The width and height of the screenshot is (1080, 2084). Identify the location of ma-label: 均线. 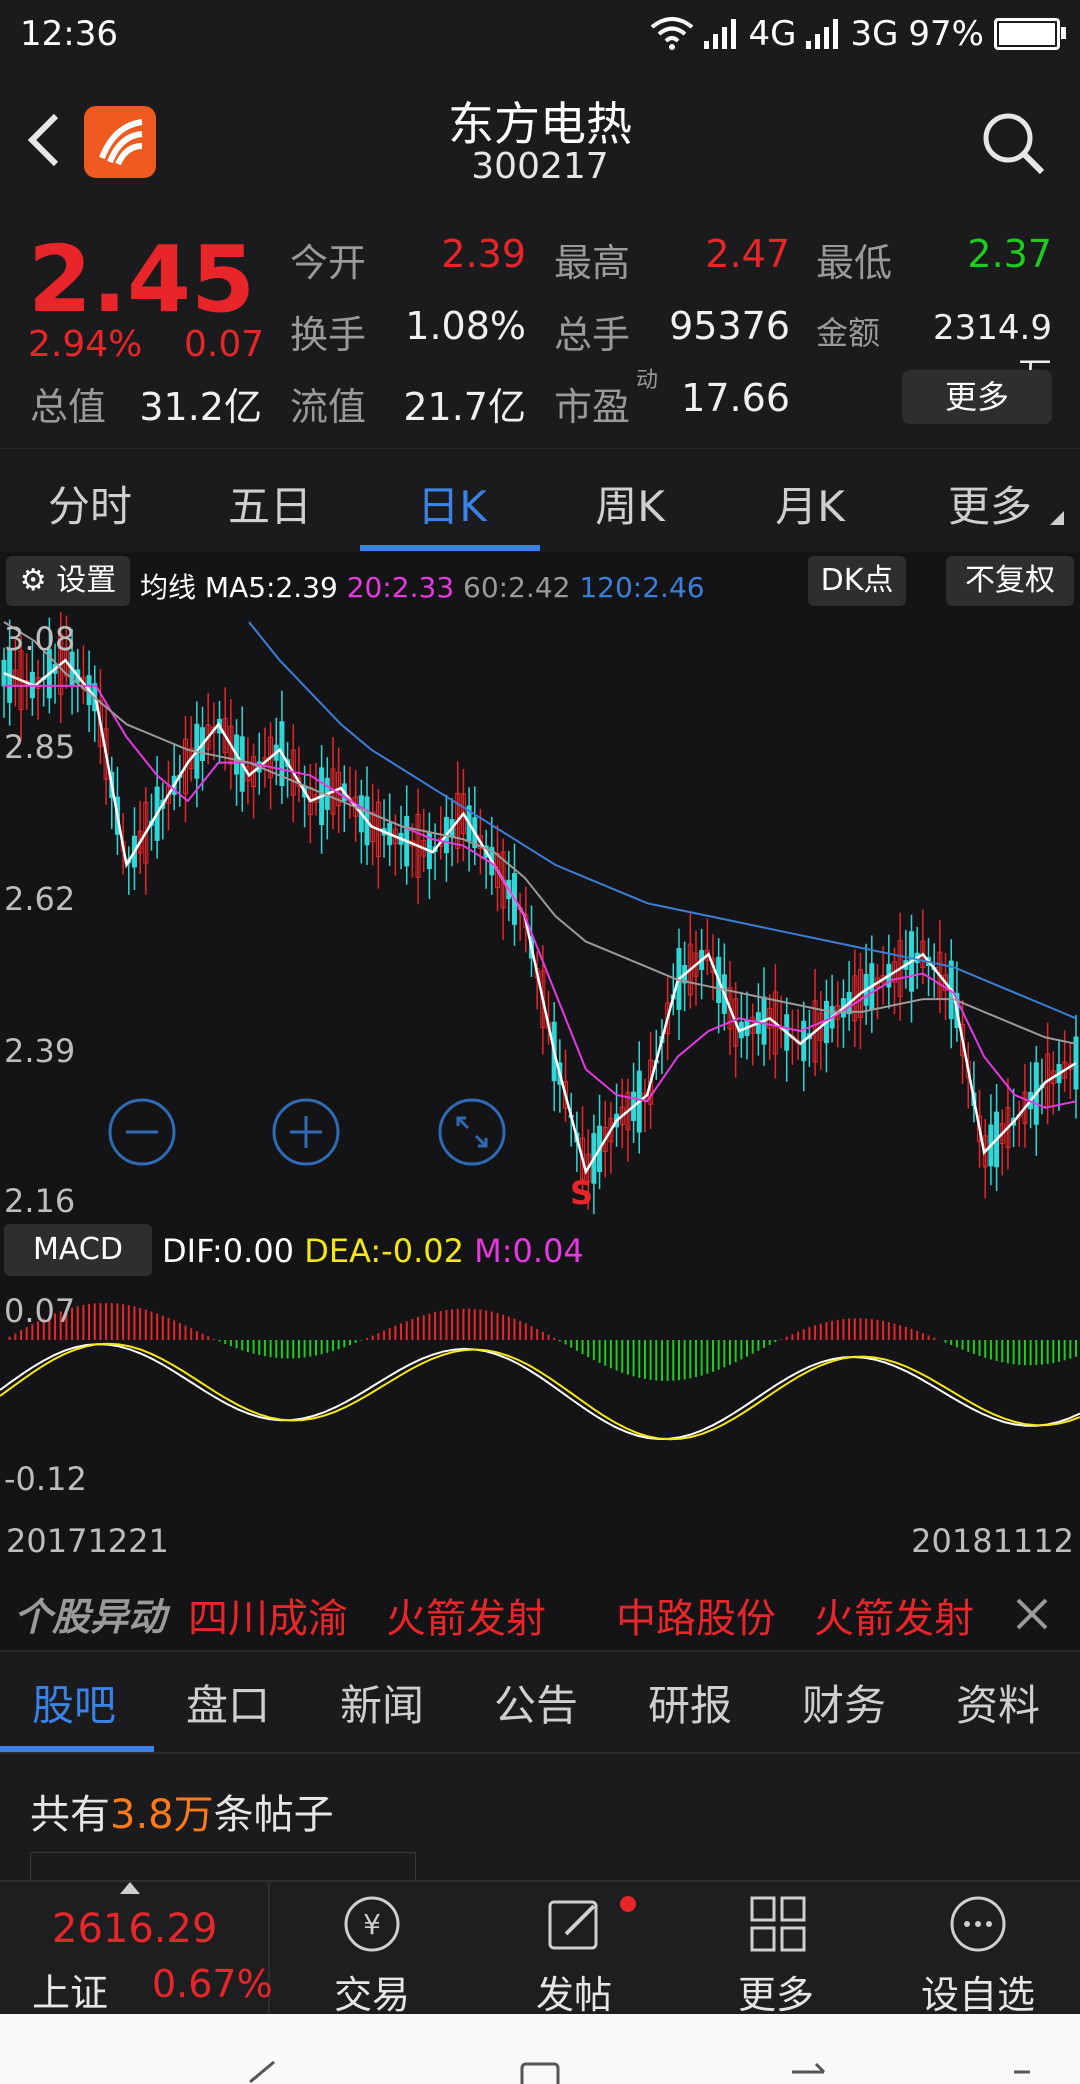
(168, 587).